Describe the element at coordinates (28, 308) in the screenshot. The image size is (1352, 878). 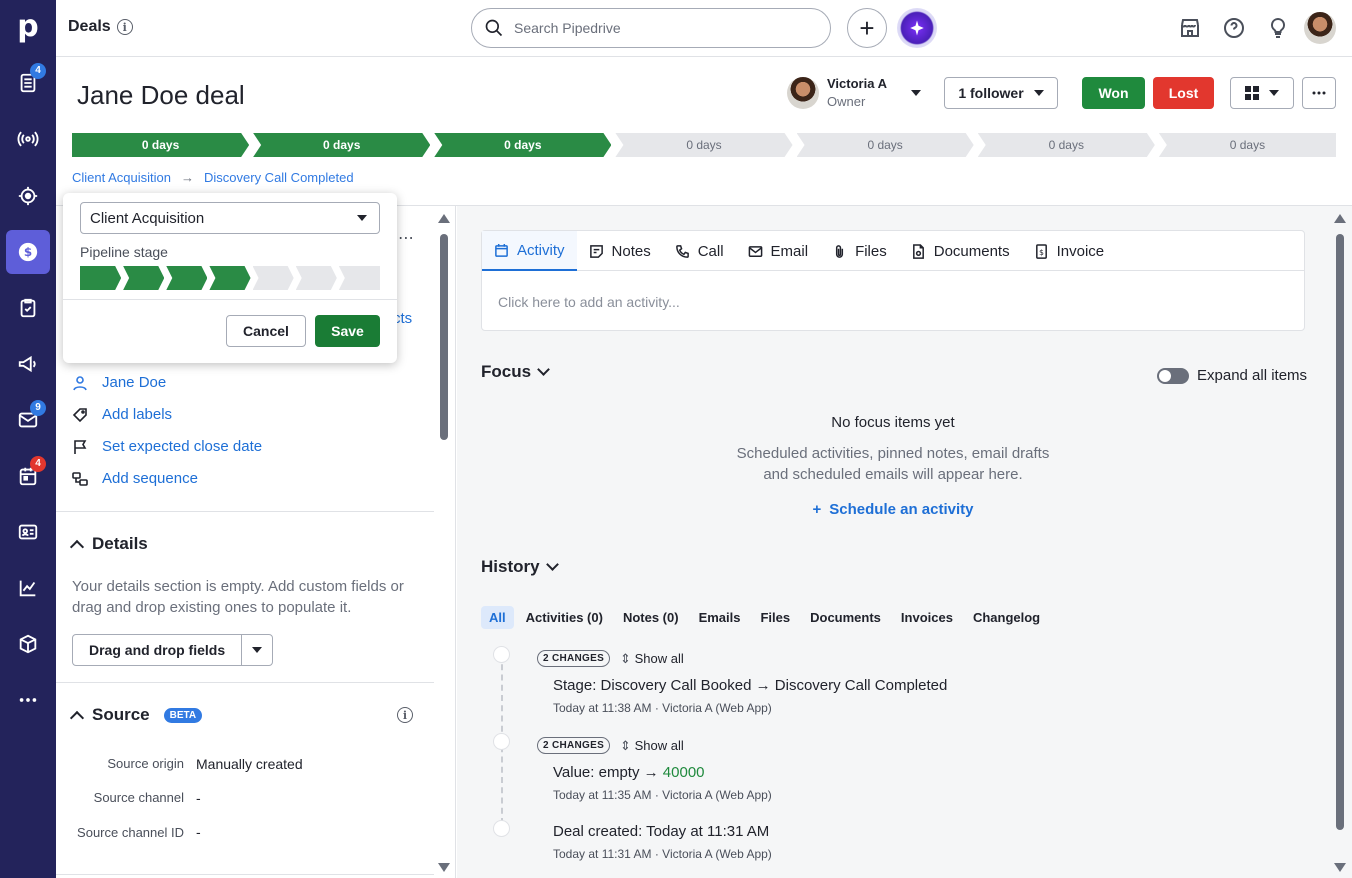
I see `nav-tasks` at that location.